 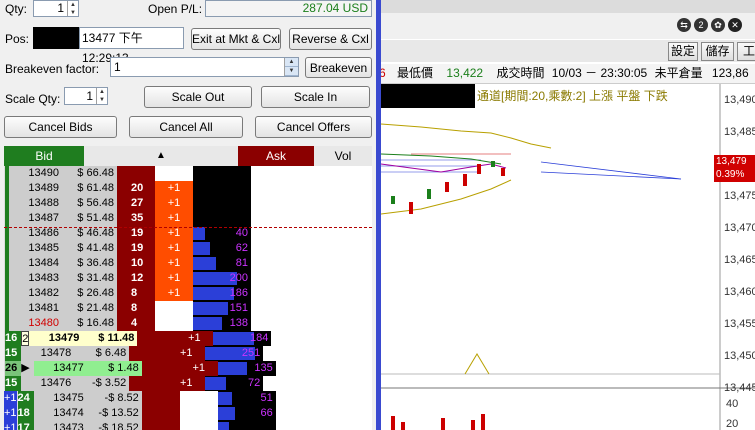 What do you see at coordinates (36, 203) in the screenshot?
I see `price-cell: 13488` at bounding box center [36, 203].